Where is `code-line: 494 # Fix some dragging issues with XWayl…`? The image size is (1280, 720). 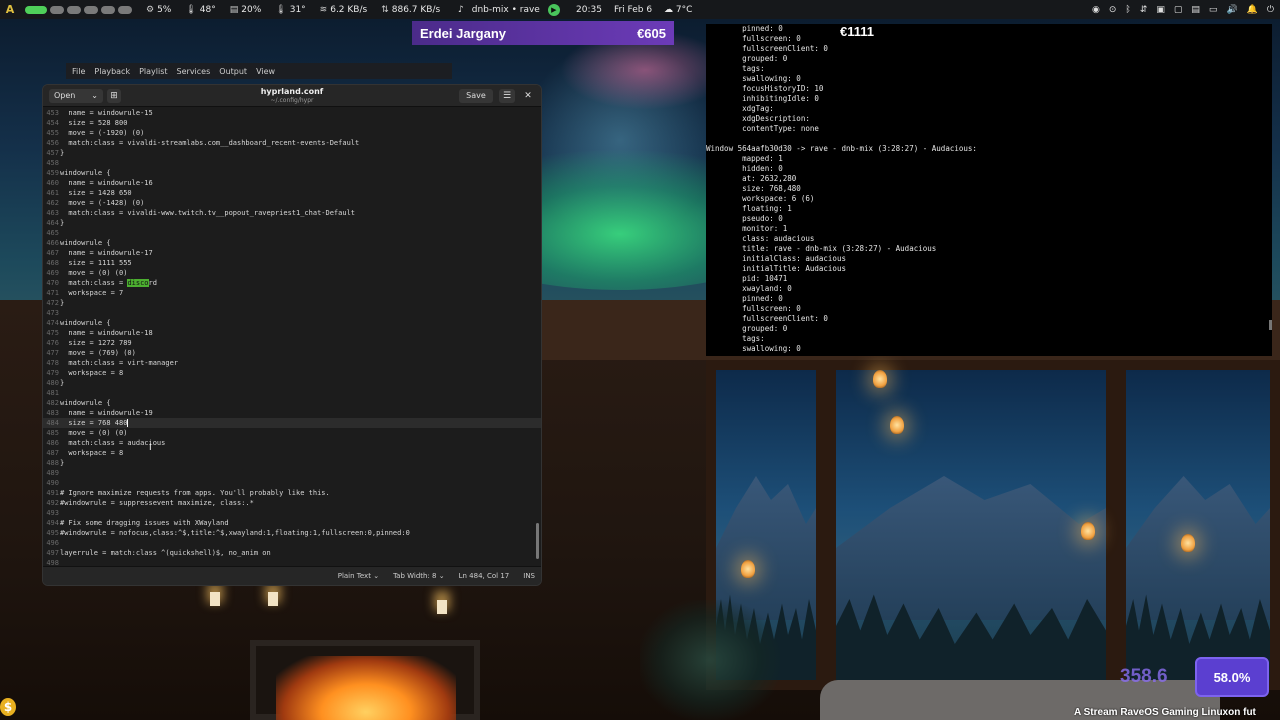 code-line: 494 # Fix some dragging issues with XWayl… is located at coordinates (292, 523).